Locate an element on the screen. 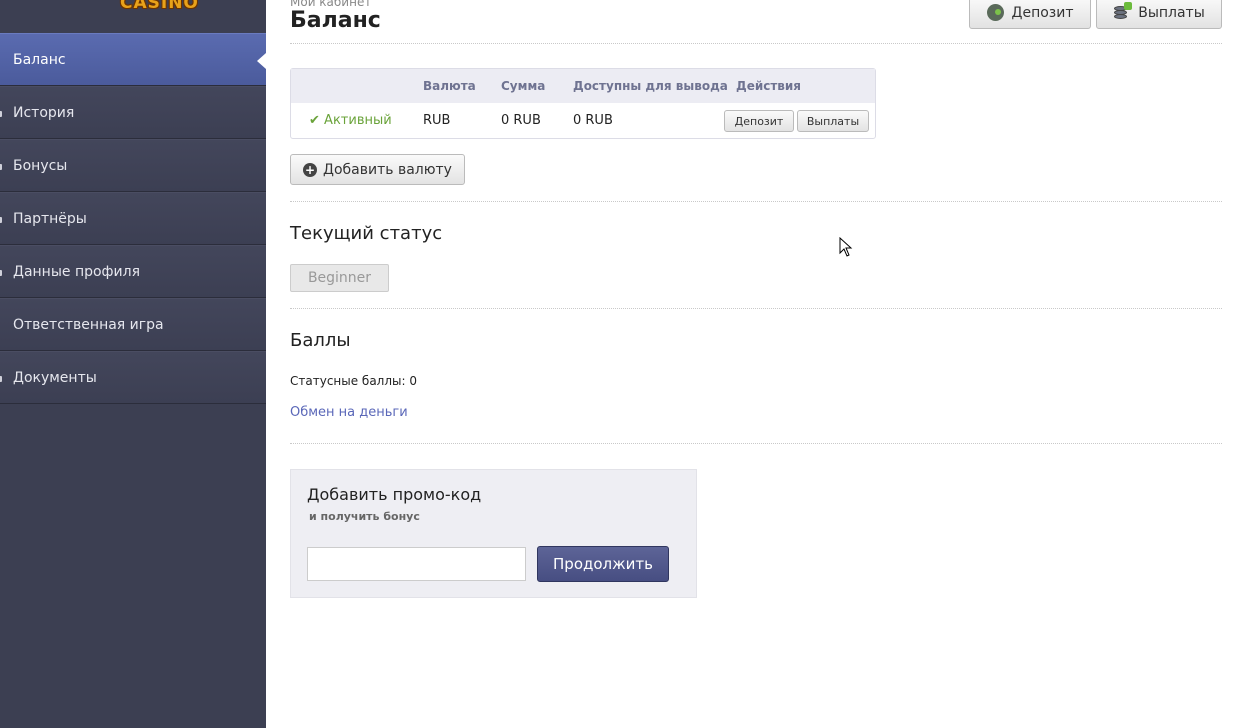  status-text: Активный is located at coordinates (358, 120).